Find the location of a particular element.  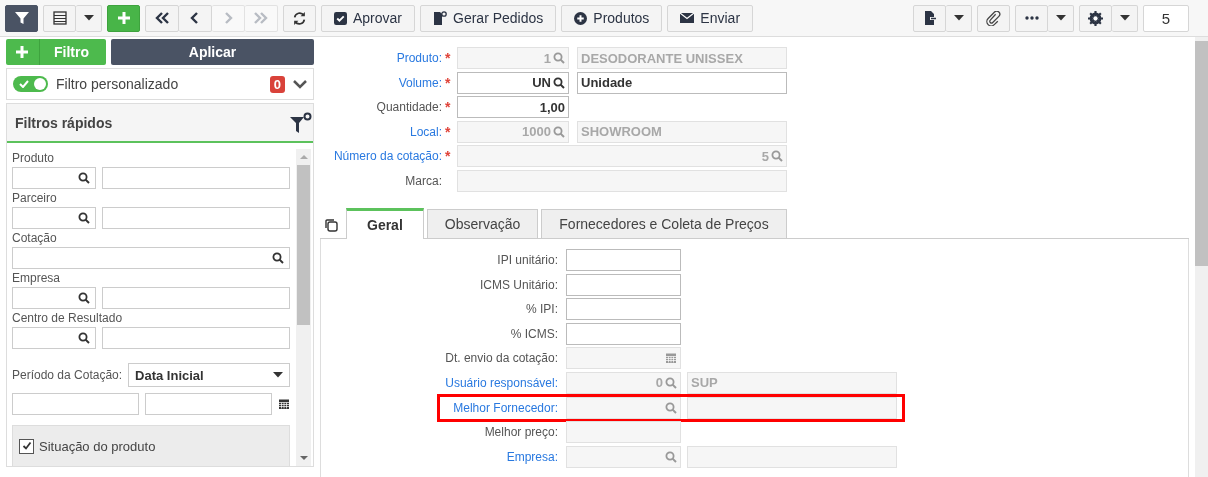

settings-button is located at coordinates (1095, 18).